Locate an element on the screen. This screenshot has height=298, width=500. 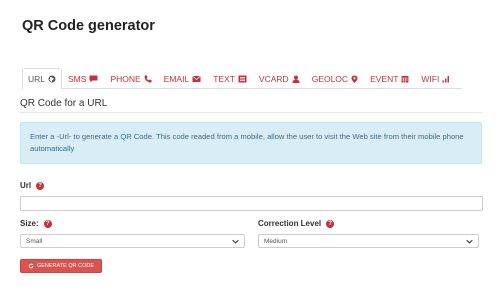
tab-wifi: WIFI is located at coordinates (435, 78).